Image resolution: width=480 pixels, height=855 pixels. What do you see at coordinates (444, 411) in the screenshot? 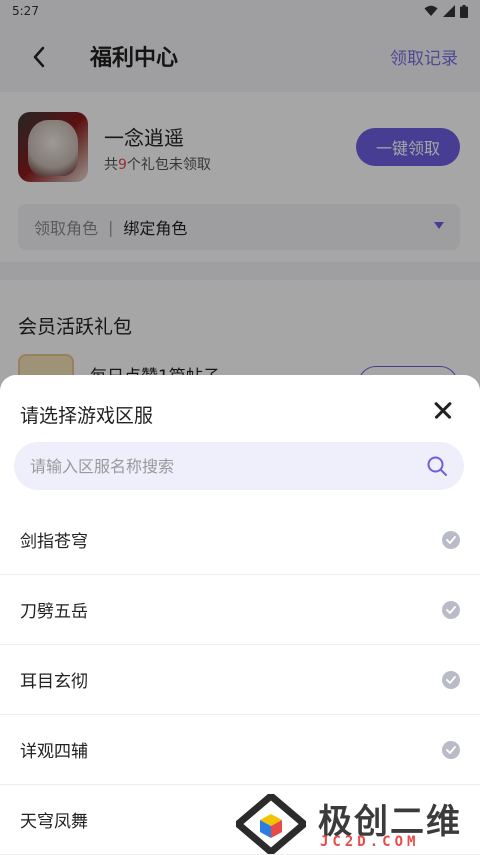
I see `close-icon` at bounding box center [444, 411].